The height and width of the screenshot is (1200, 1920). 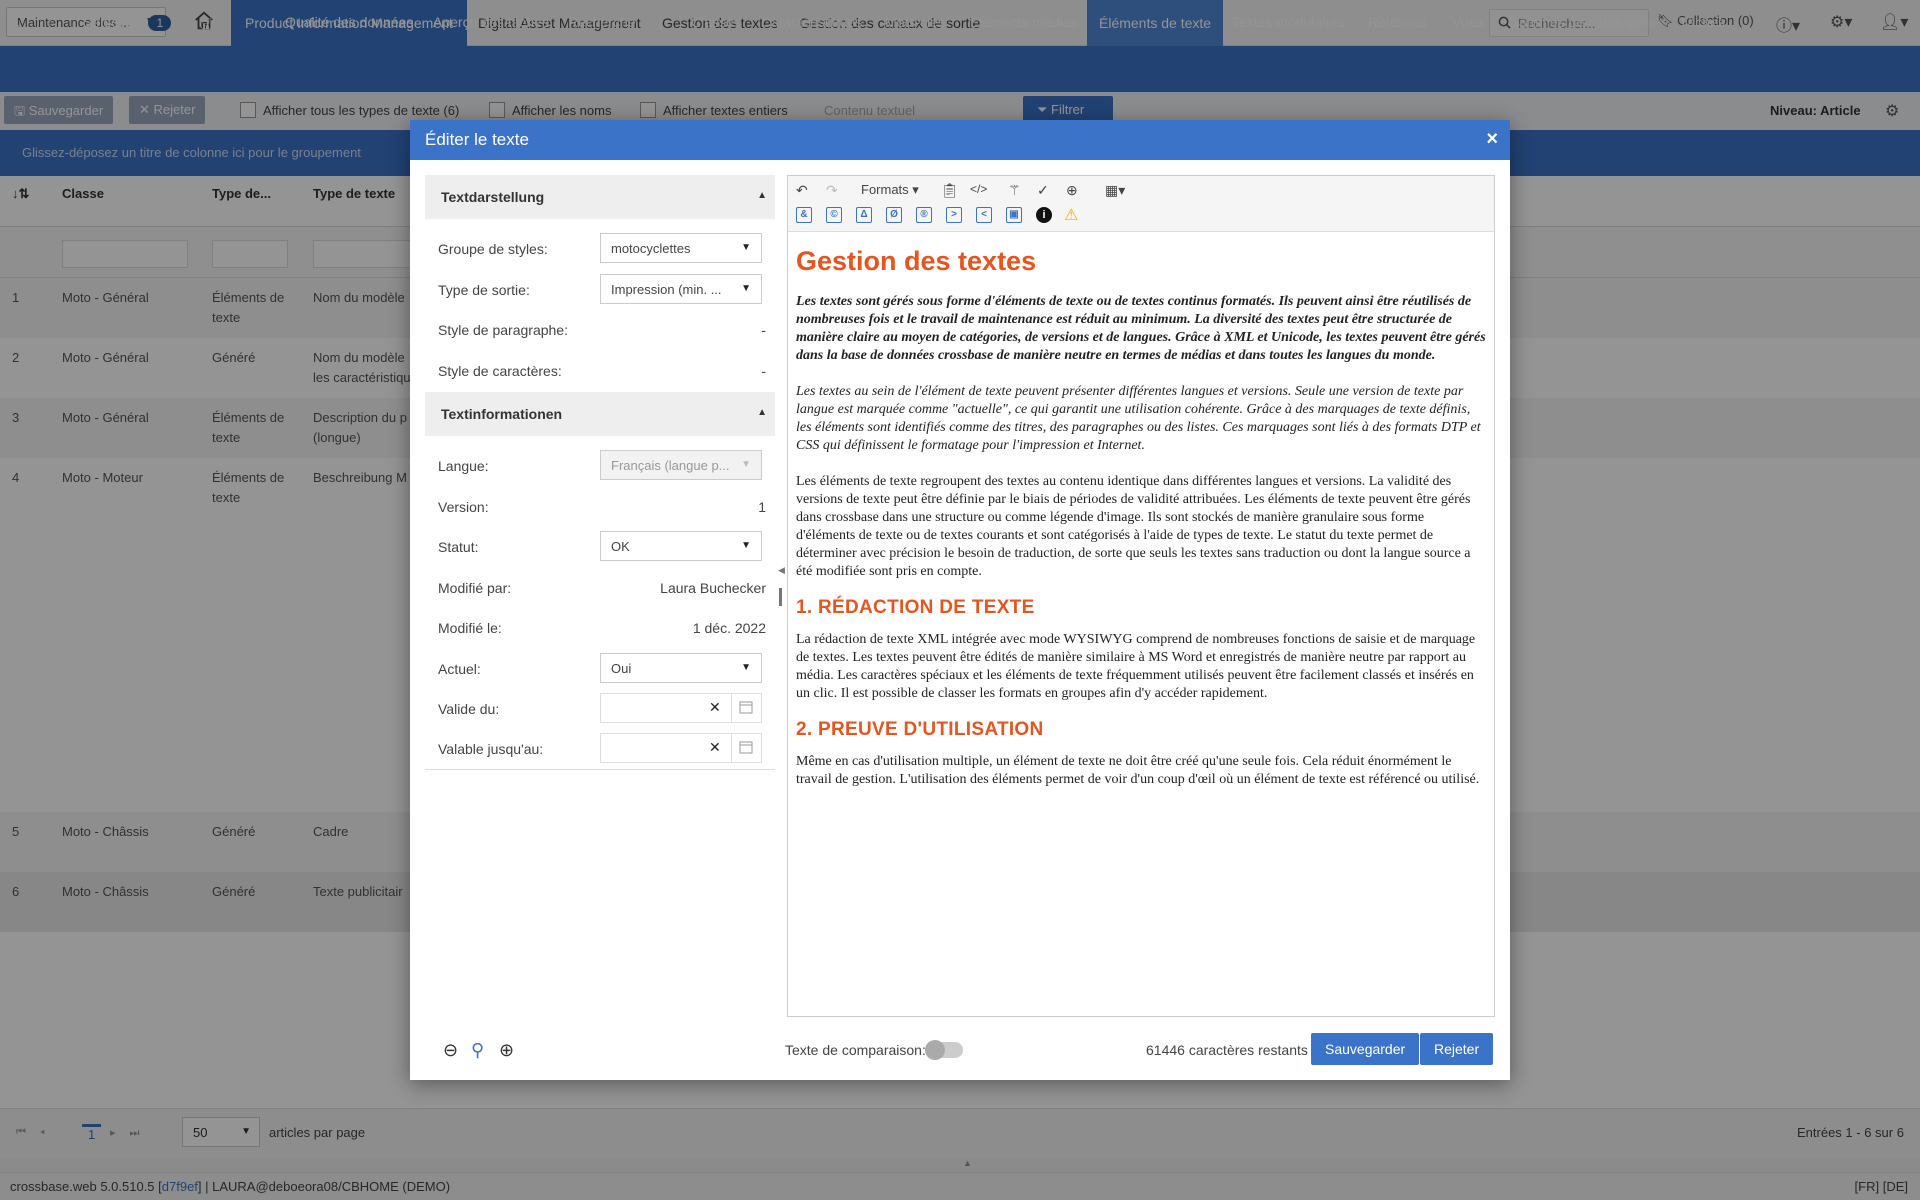 I want to click on content-heading: 1. RÉDACTION DE TEXTE, so click(x=915, y=607).